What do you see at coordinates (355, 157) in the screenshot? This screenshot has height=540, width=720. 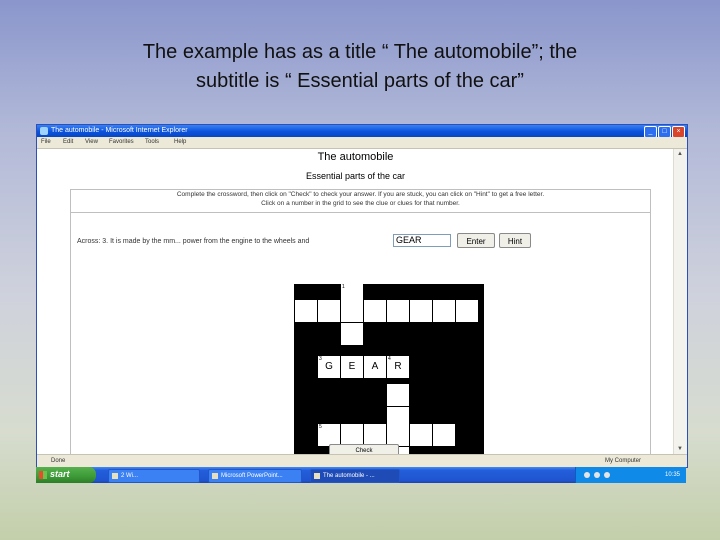 I see `page-title: The automobile` at bounding box center [355, 157].